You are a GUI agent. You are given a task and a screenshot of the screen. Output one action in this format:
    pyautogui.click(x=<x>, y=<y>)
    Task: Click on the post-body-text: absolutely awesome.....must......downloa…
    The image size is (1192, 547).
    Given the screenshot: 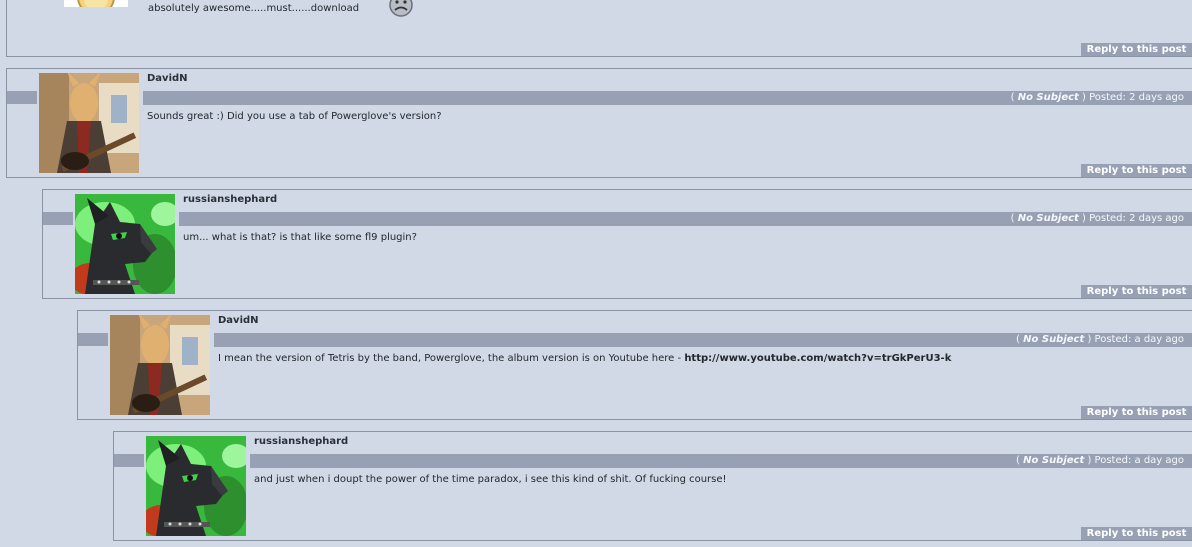 What is the action you would take?
    pyautogui.click(x=254, y=8)
    